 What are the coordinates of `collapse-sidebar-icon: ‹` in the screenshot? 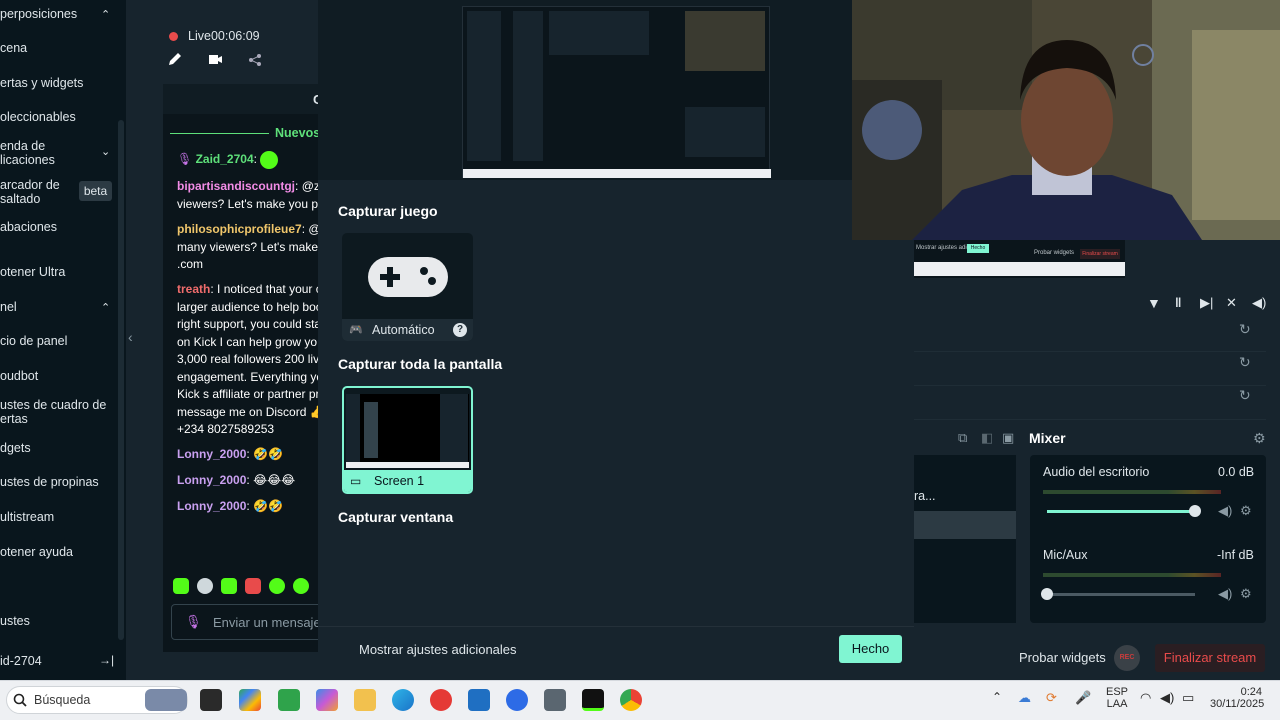 It's located at (130, 337).